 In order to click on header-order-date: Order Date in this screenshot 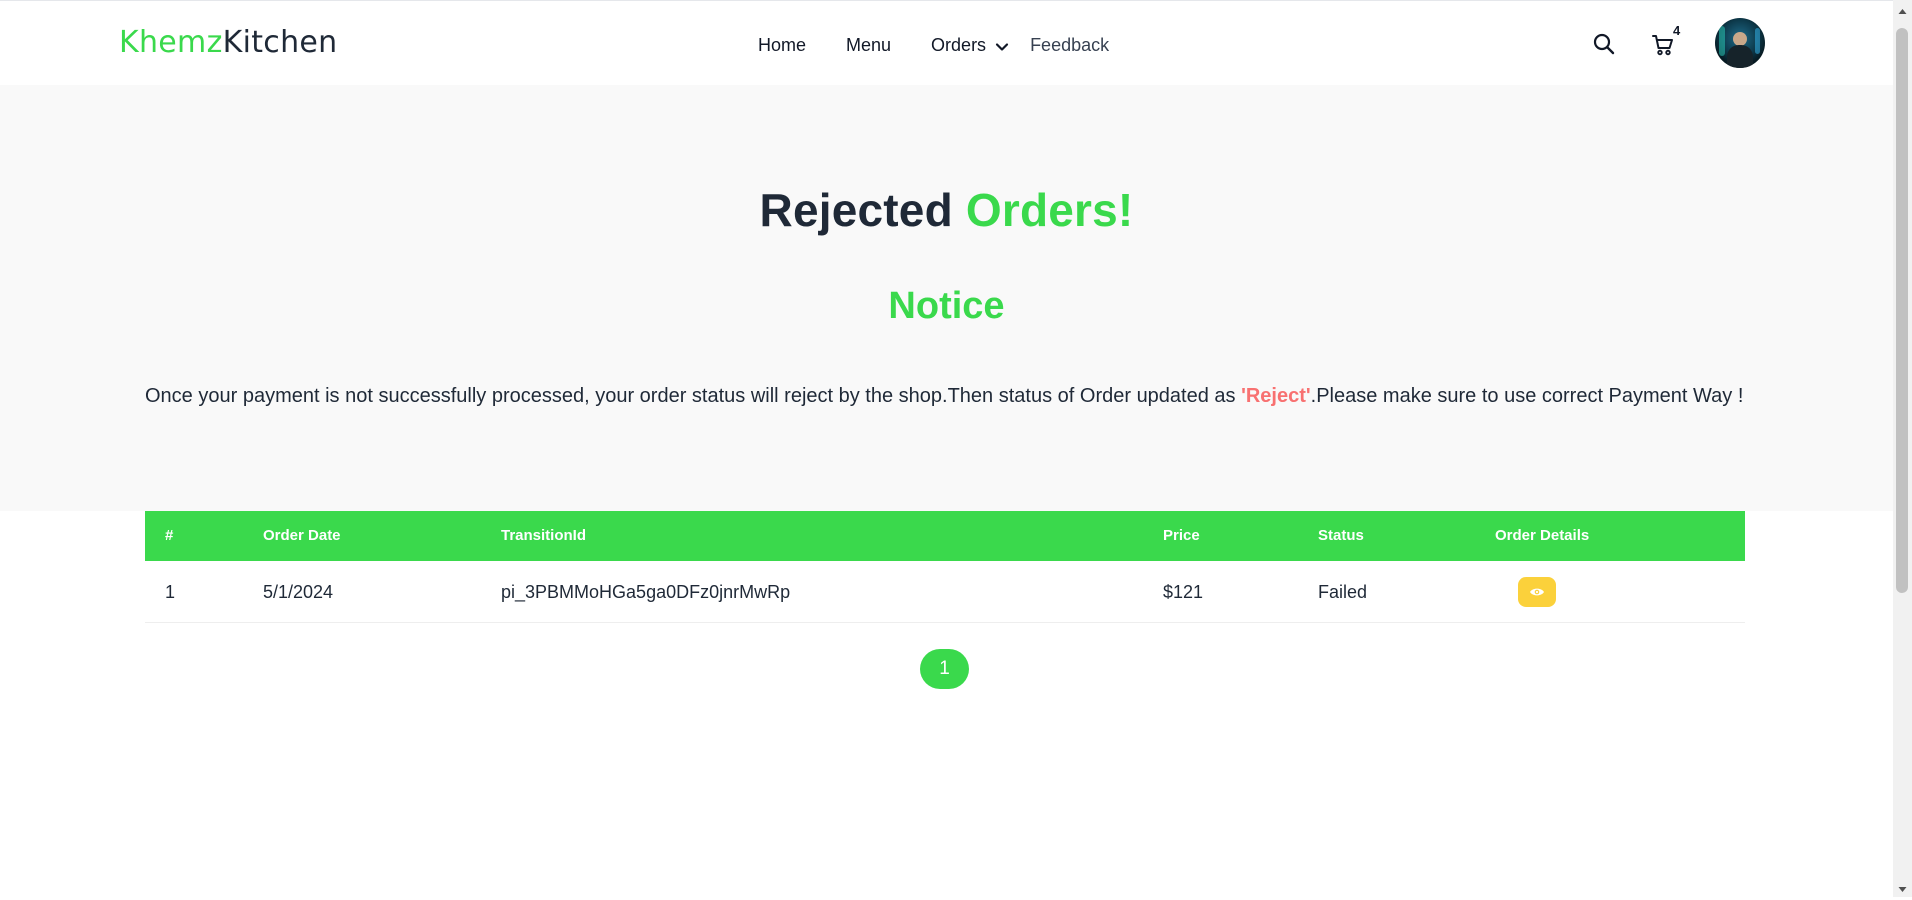, I will do `click(302, 535)`.